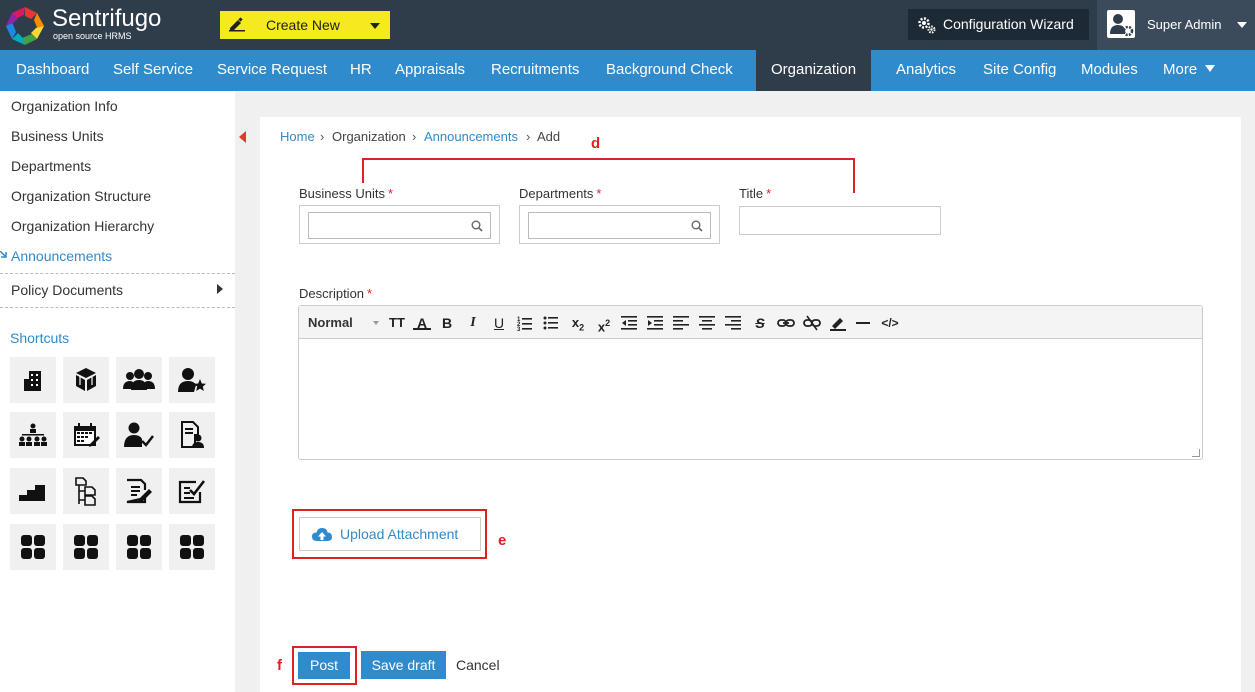 Image resolution: width=1255 pixels, height=692 pixels. I want to click on departments-select, so click(619, 224).